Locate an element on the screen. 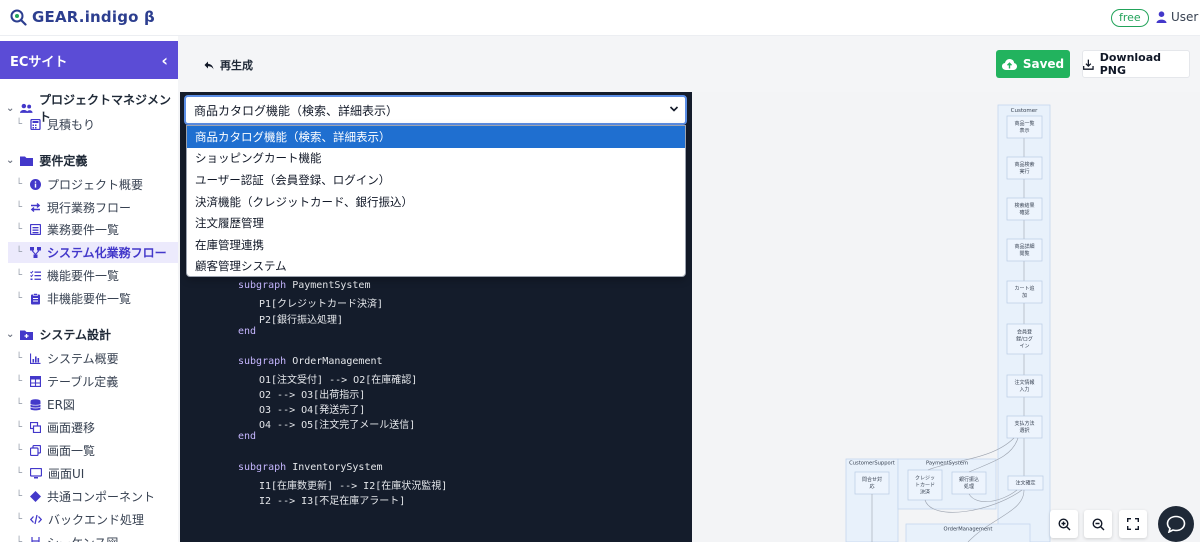  flow-node-label: 注文確定 is located at coordinates (1025, 483).